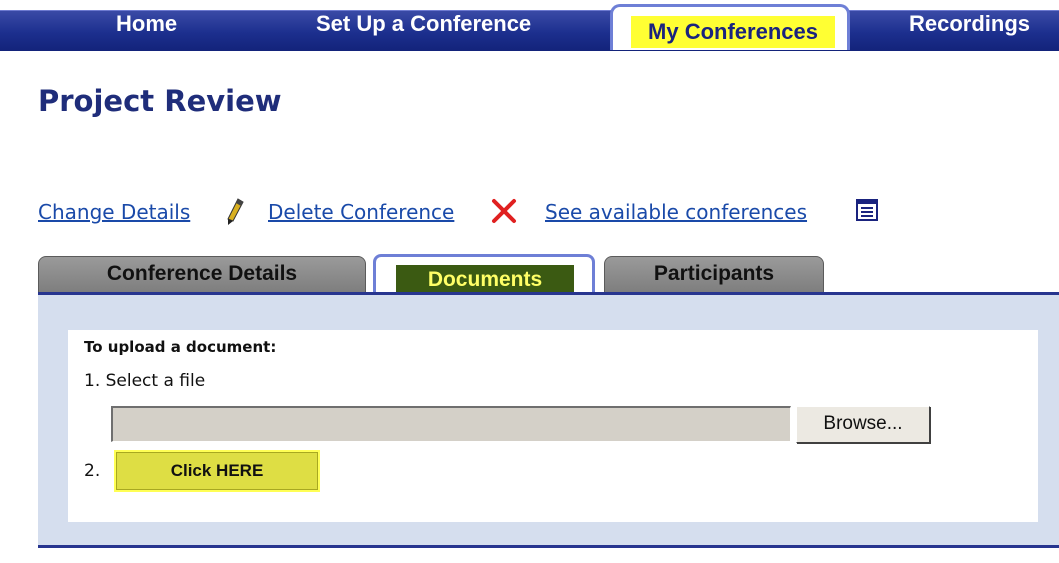 This screenshot has height=563, width=1059. I want to click on upload-click-here-button: Click HERE, so click(217, 471).